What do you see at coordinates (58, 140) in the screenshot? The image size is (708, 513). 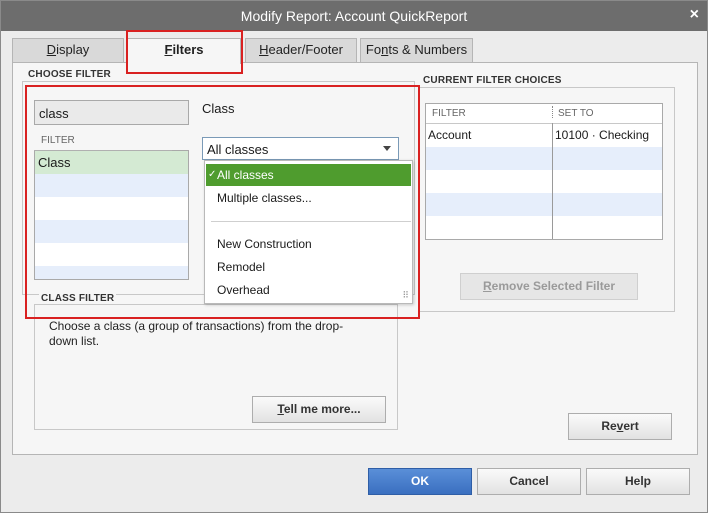 I see `filter-list-header: FILTER` at bounding box center [58, 140].